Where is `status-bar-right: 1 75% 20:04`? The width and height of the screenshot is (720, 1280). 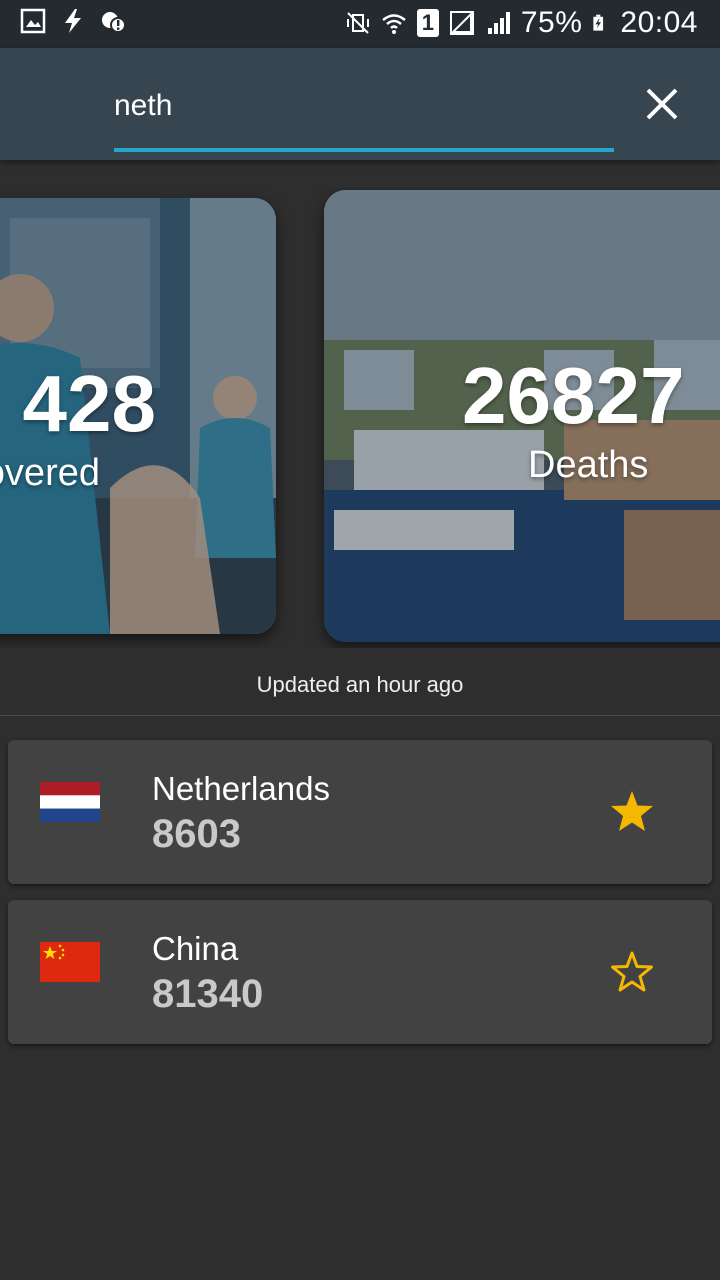
status-bar-right: 1 75% 20:04 is located at coordinates (521, 23).